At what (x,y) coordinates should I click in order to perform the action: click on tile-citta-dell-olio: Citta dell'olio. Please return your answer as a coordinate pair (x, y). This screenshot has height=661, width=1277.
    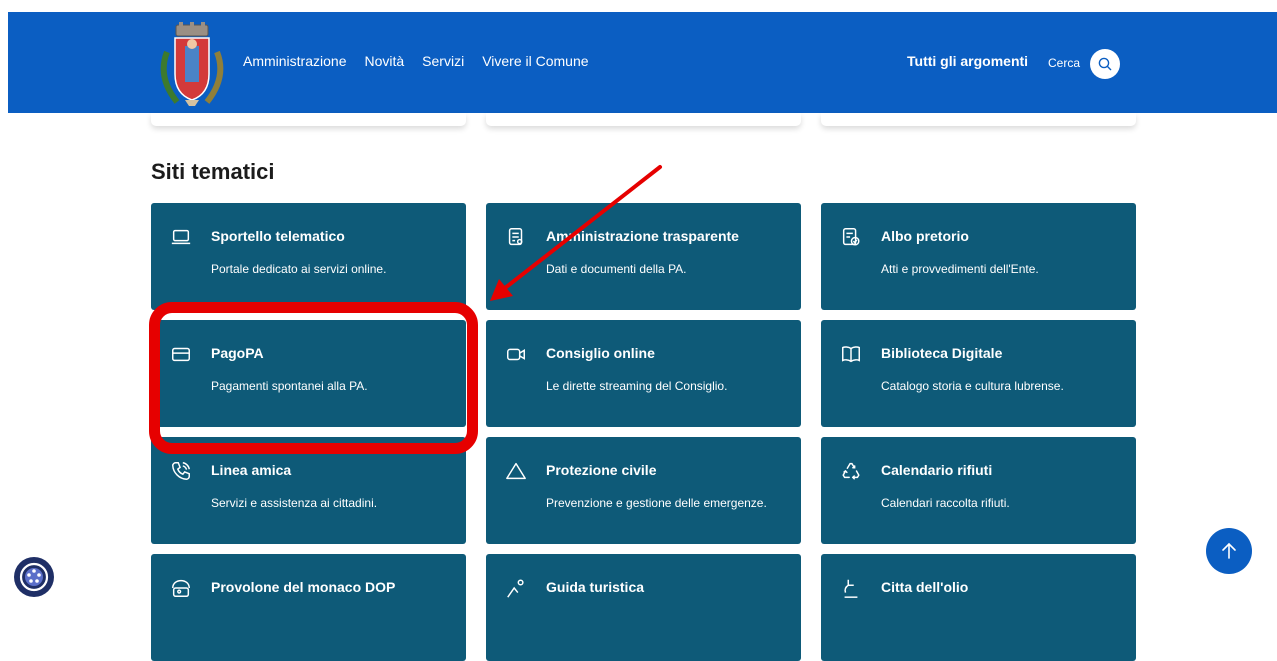
    Looking at the image, I should click on (978, 607).